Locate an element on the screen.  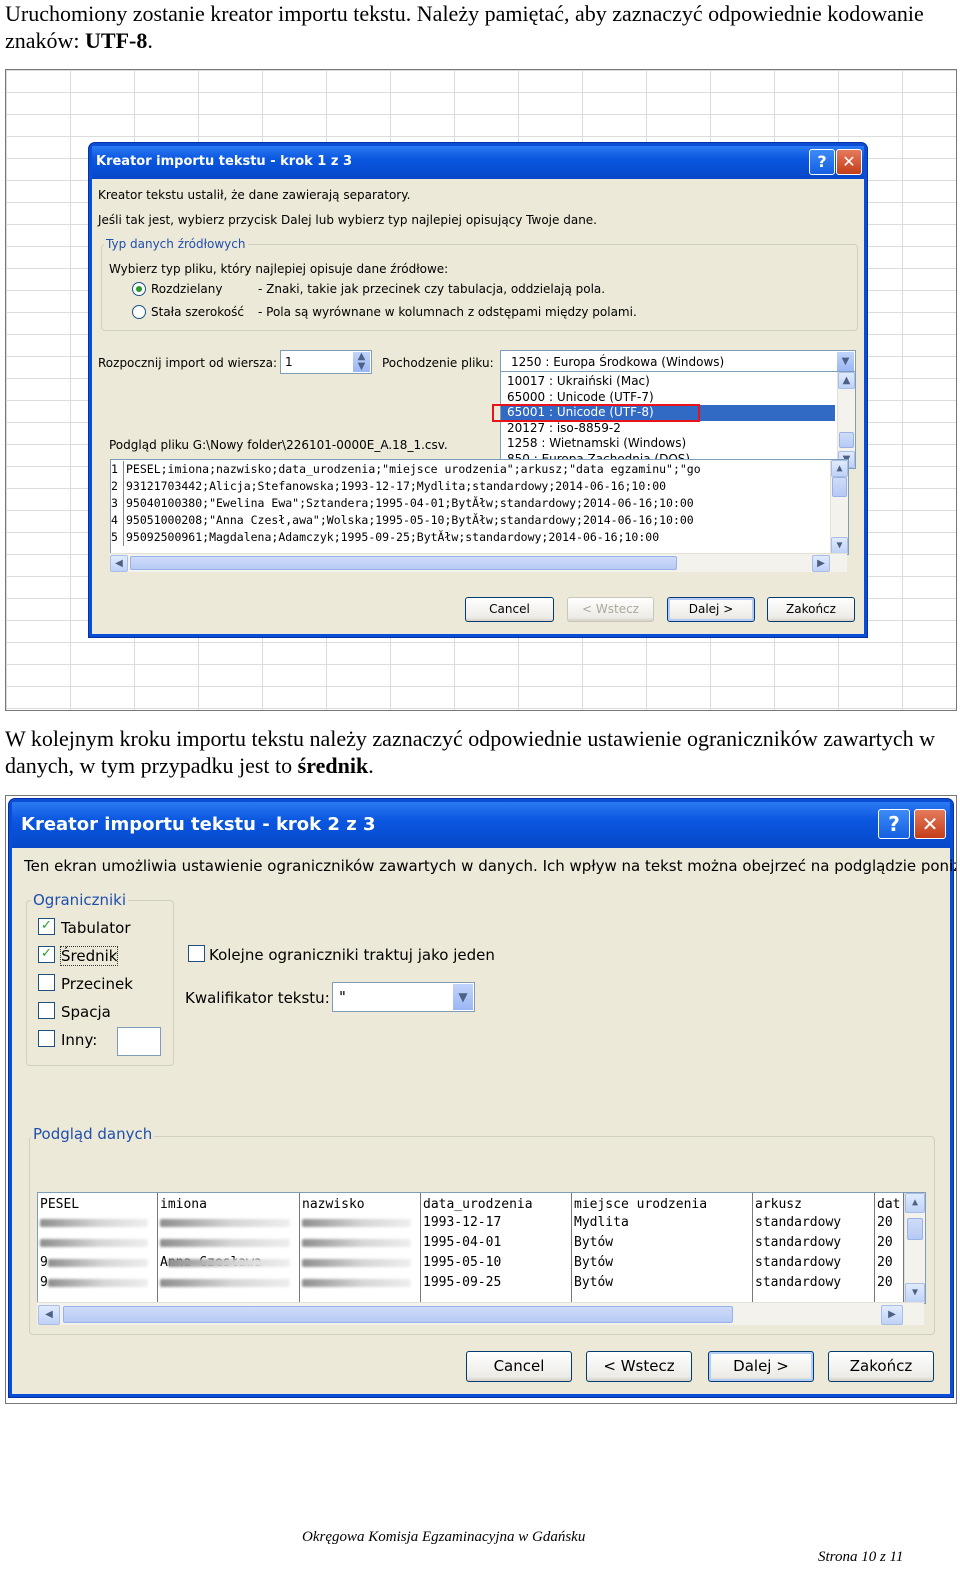
encoding-option: 65000 : Unicode (UTF-7) is located at coordinates (668, 398).